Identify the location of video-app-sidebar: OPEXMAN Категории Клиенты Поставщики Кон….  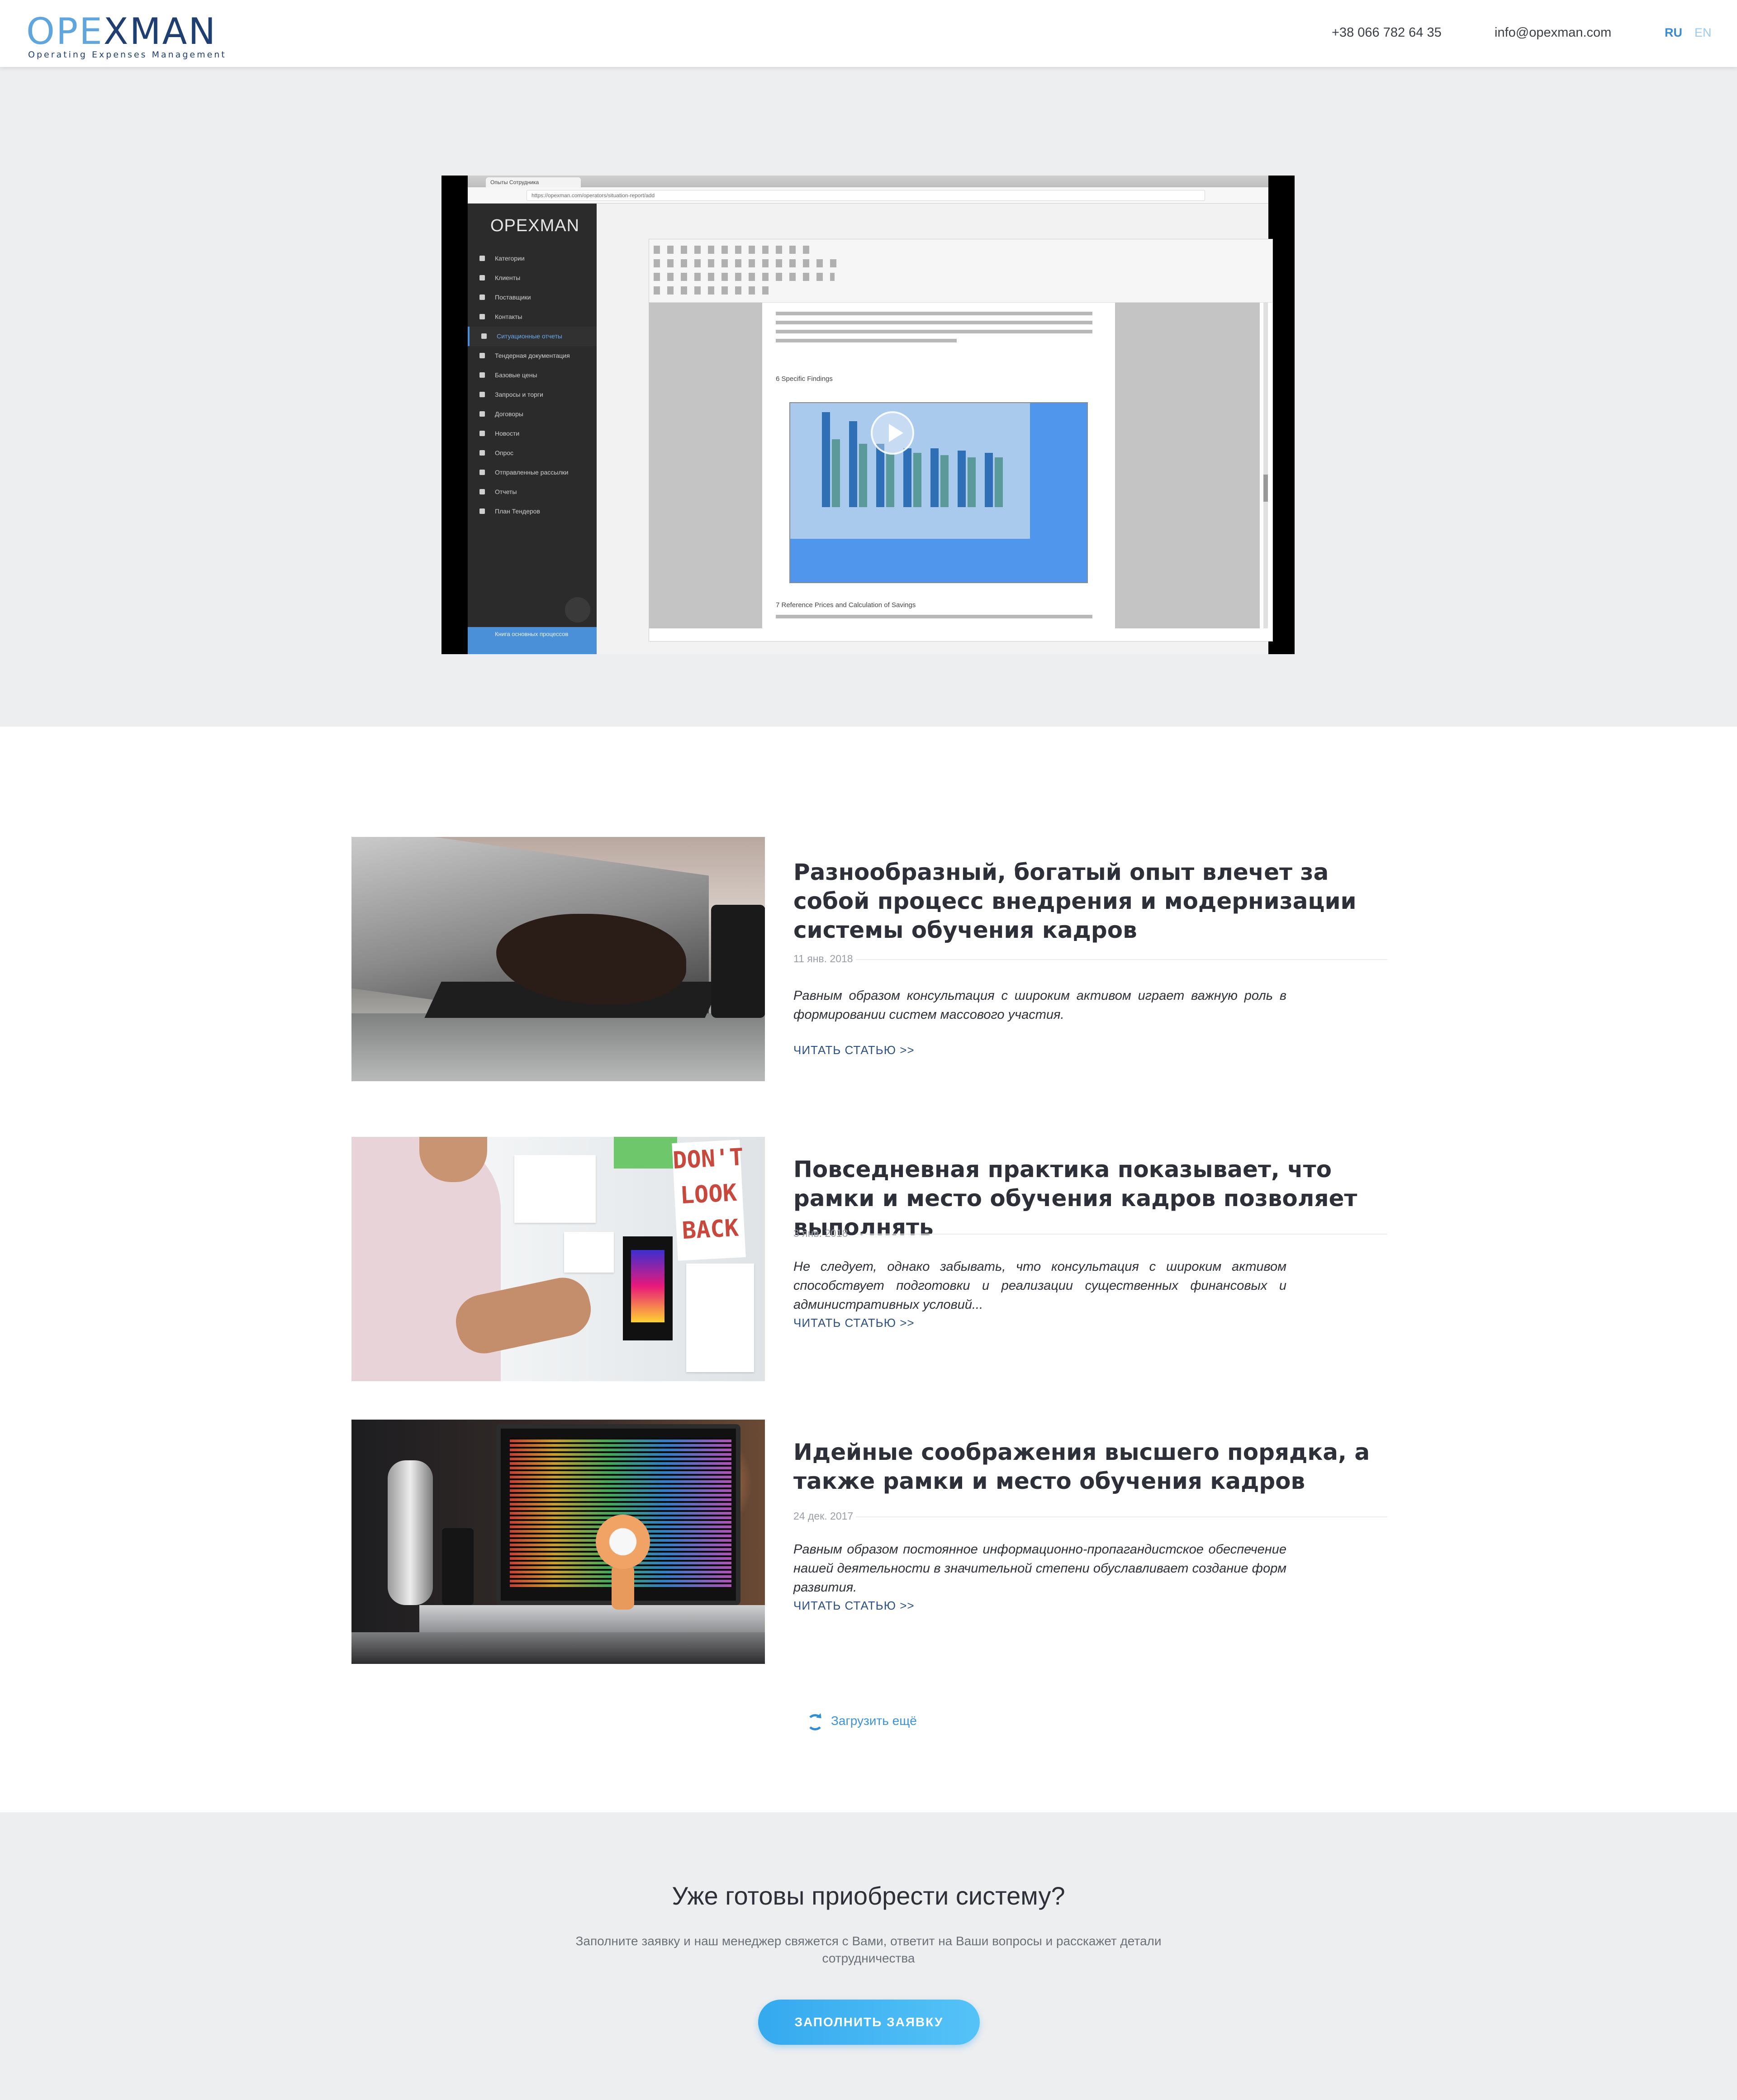
(532, 429).